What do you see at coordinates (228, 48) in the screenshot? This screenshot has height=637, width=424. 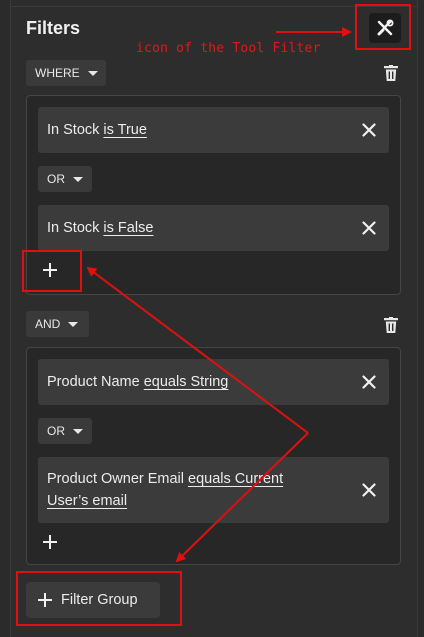 I see `annotation-label: icon of the Tool Filter` at bounding box center [228, 48].